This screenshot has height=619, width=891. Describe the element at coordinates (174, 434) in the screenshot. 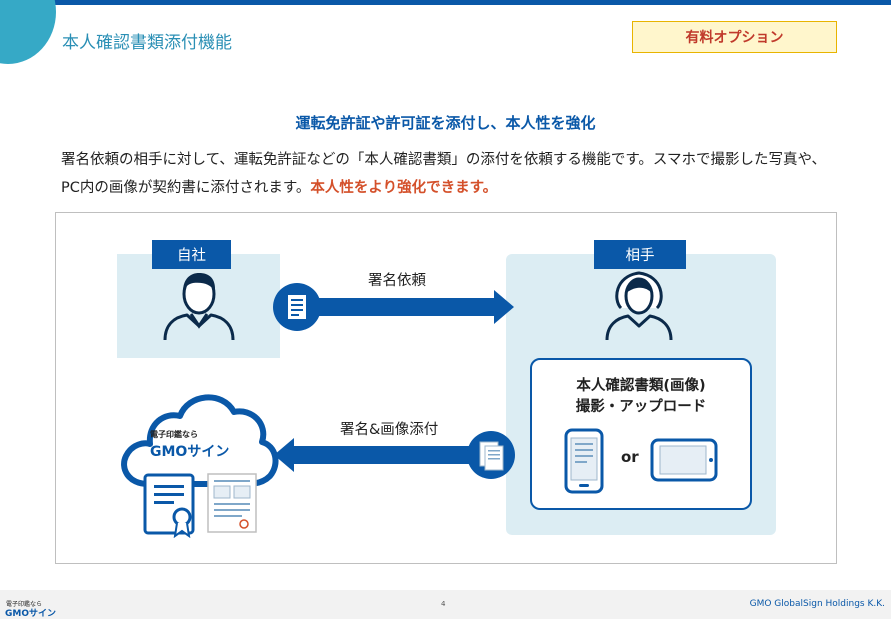

I see `cloud-small-text: 電子印鑑なら` at that location.